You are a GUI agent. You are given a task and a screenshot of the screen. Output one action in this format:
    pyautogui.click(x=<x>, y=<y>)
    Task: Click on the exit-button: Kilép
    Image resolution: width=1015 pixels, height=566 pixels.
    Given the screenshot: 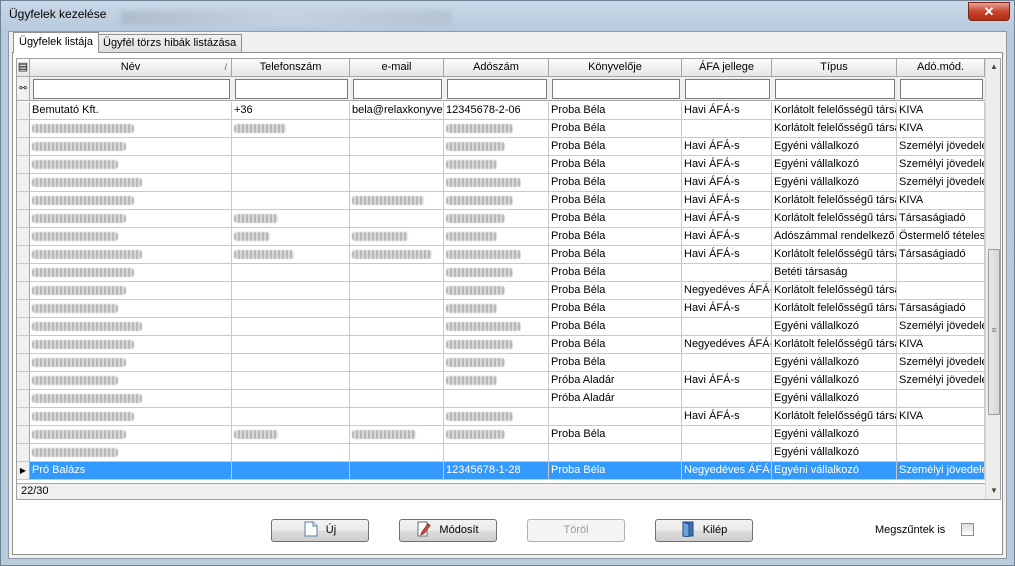 What is the action you would take?
    pyautogui.click(x=704, y=530)
    